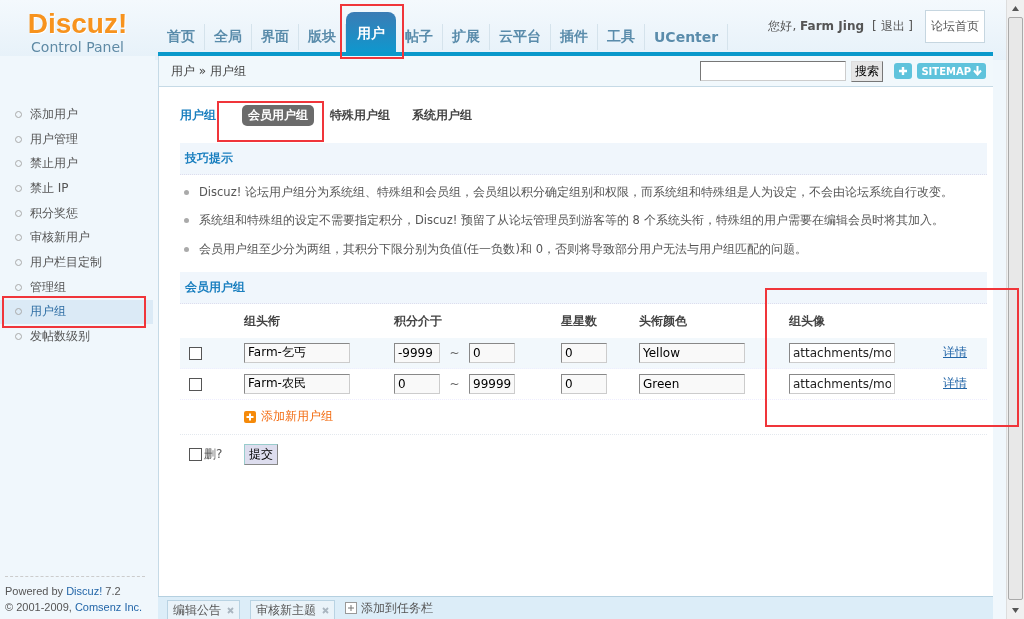  I want to click on sidebar-item: 管理组, so click(76, 287).